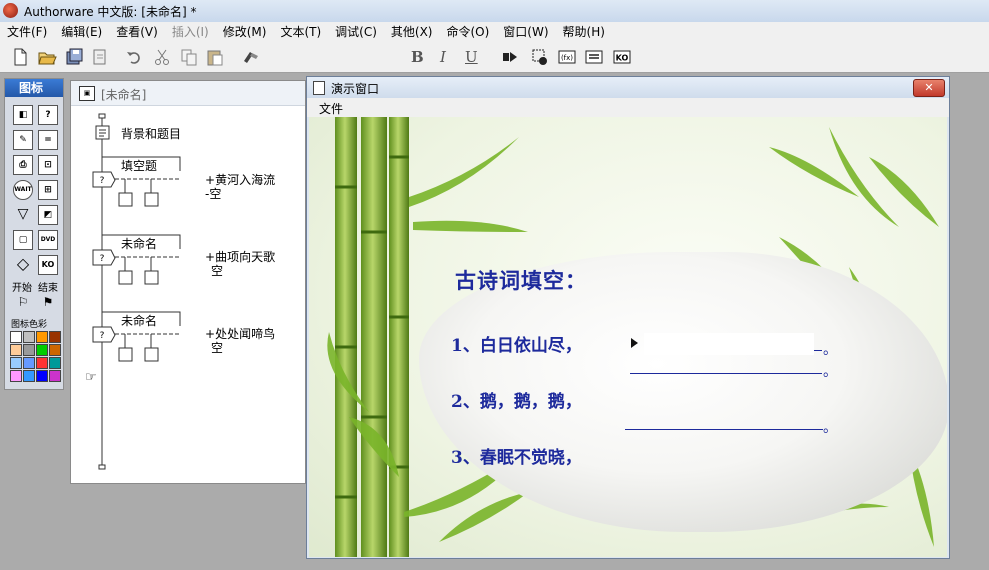  What do you see at coordinates (91, 377) in the screenshot?
I see `paste-hand-pointer-icon: ☞` at bounding box center [91, 377].